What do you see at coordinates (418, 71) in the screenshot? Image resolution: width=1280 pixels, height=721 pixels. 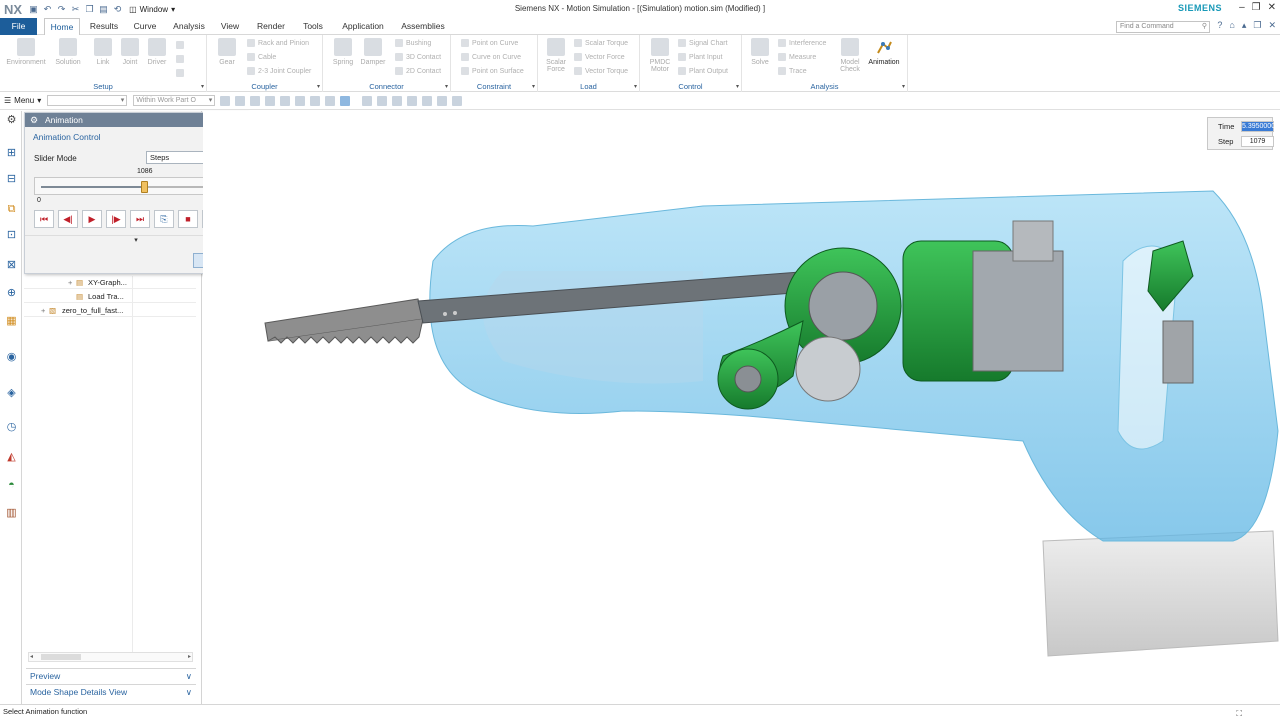 I see `contact-2d-button: 2D Contact` at bounding box center [418, 71].